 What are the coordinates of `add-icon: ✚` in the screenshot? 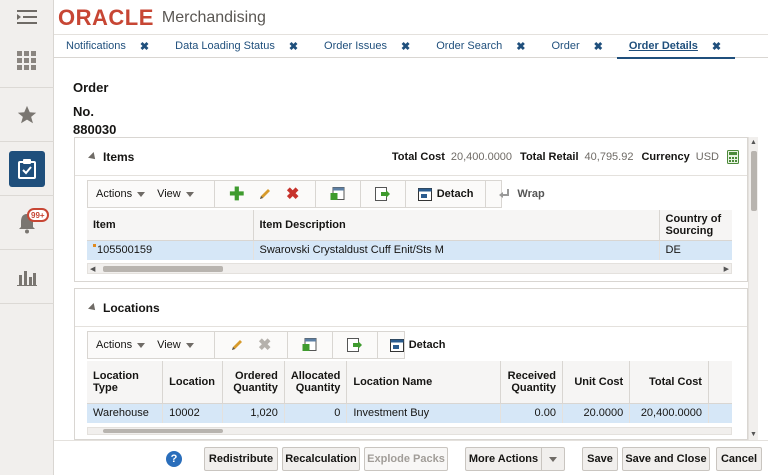 It's located at (237, 194).